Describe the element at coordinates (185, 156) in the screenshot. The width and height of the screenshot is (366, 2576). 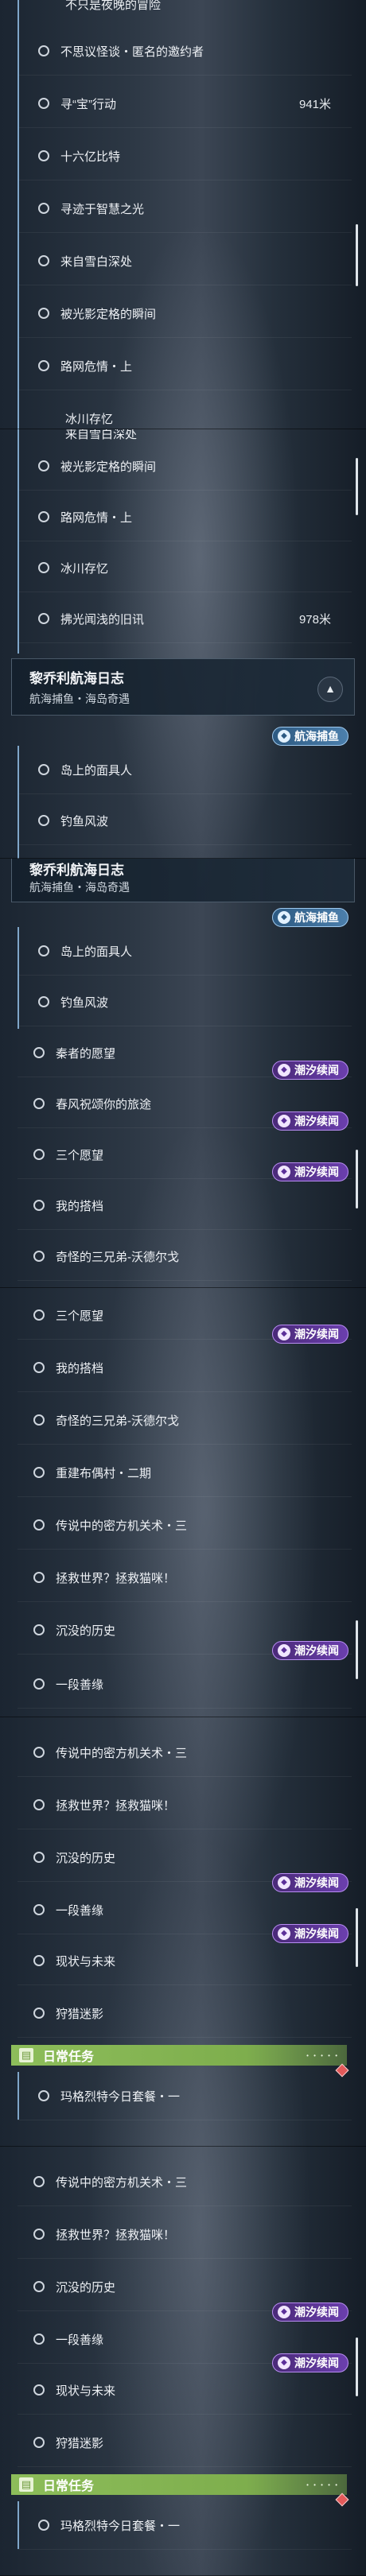
I see `quest-item: 十六亿比特` at that location.